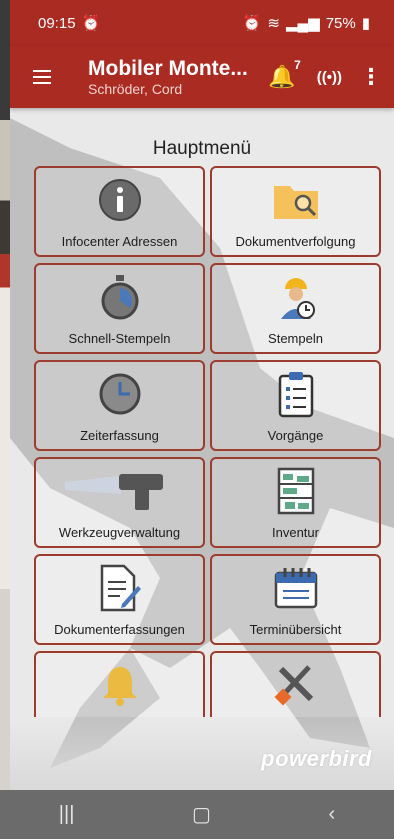 Image resolution: width=394 pixels, height=839 pixels. Describe the element at coordinates (295, 241) in the screenshot. I see `tile-label: Dokumentverfolgung` at that location.